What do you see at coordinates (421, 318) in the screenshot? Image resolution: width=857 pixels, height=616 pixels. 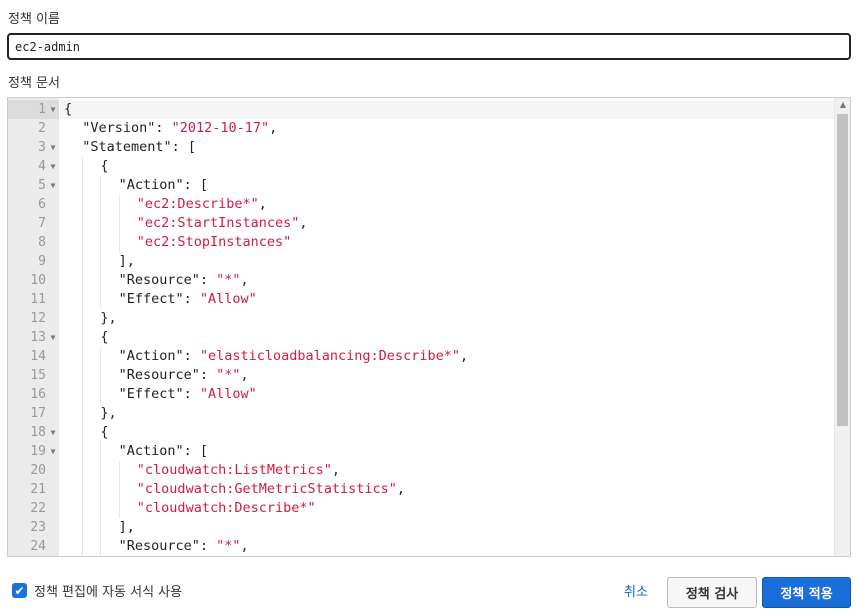 I see `code-line: 12},` at bounding box center [421, 318].